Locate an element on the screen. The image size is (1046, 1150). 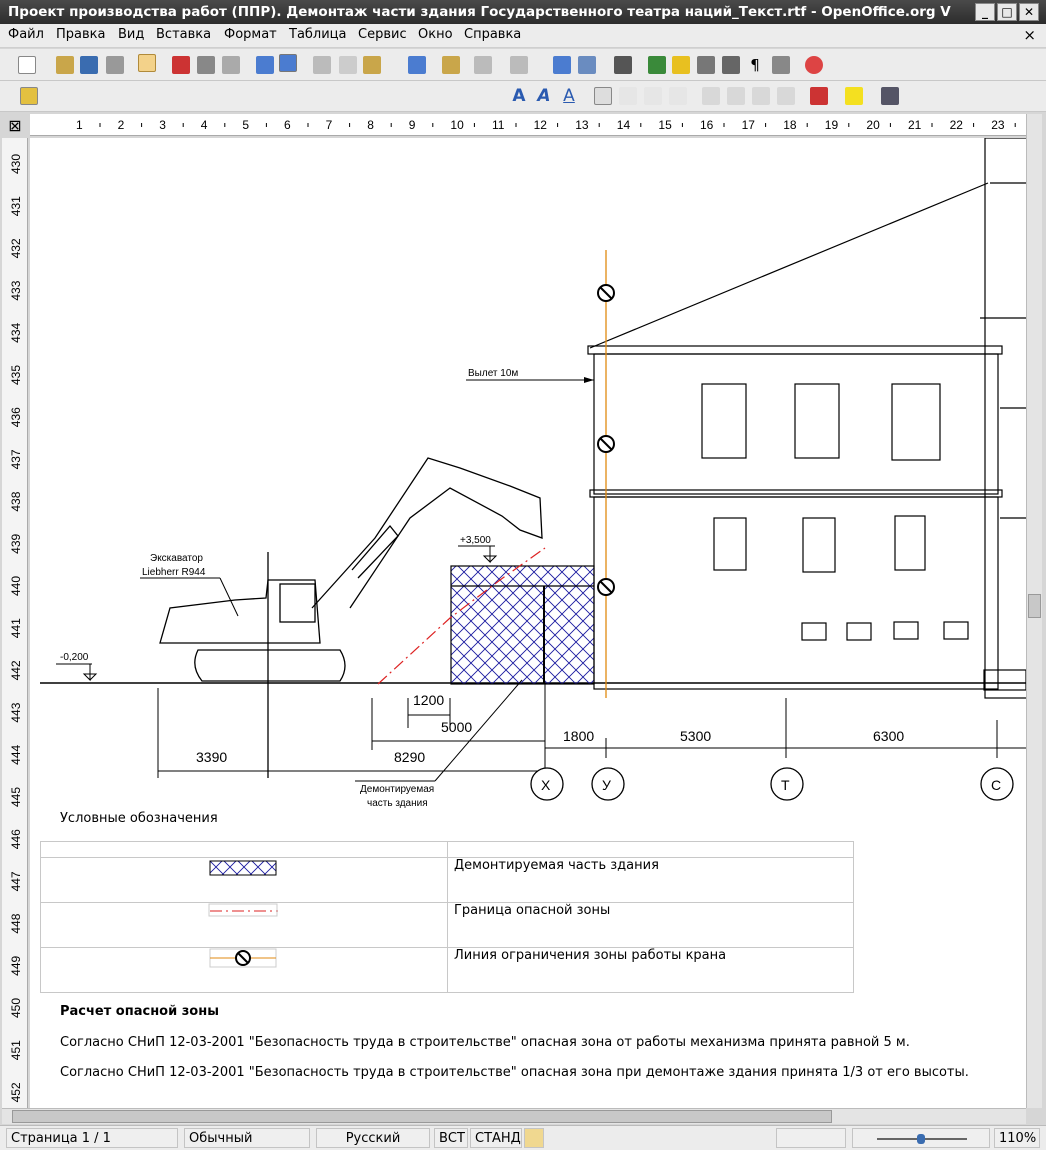
standard-toolbar: ¶ is located at coordinates (523, 65).